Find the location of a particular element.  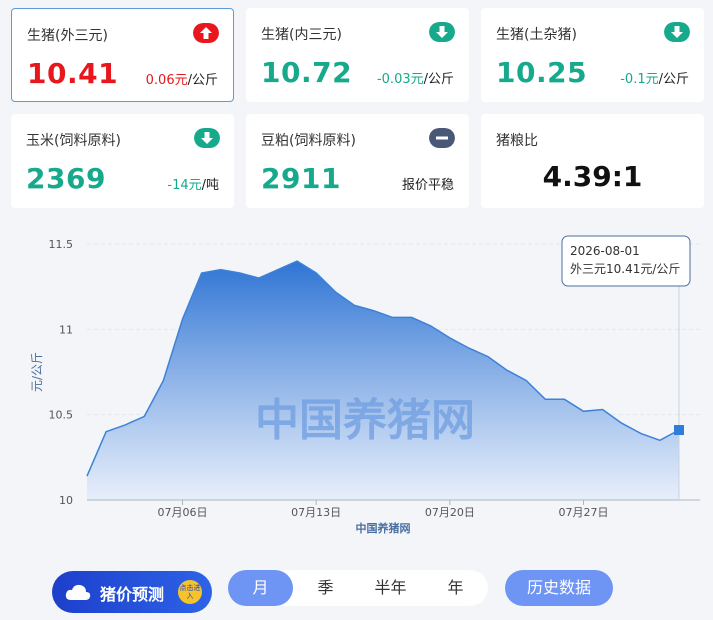

card-change: -0.1元/公斤 is located at coordinates (654, 77).